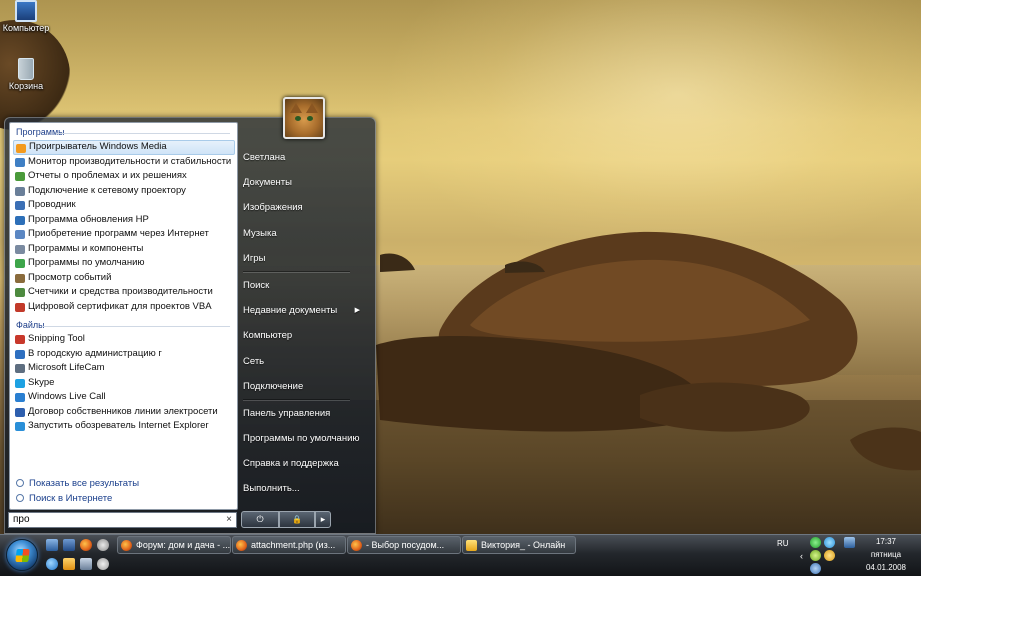 This screenshot has height=640, width=1024. Describe the element at coordinates (519, 545) in the screenshot. I see `taskbar-window-chat: Виктория_ - Онлайн` at that location.